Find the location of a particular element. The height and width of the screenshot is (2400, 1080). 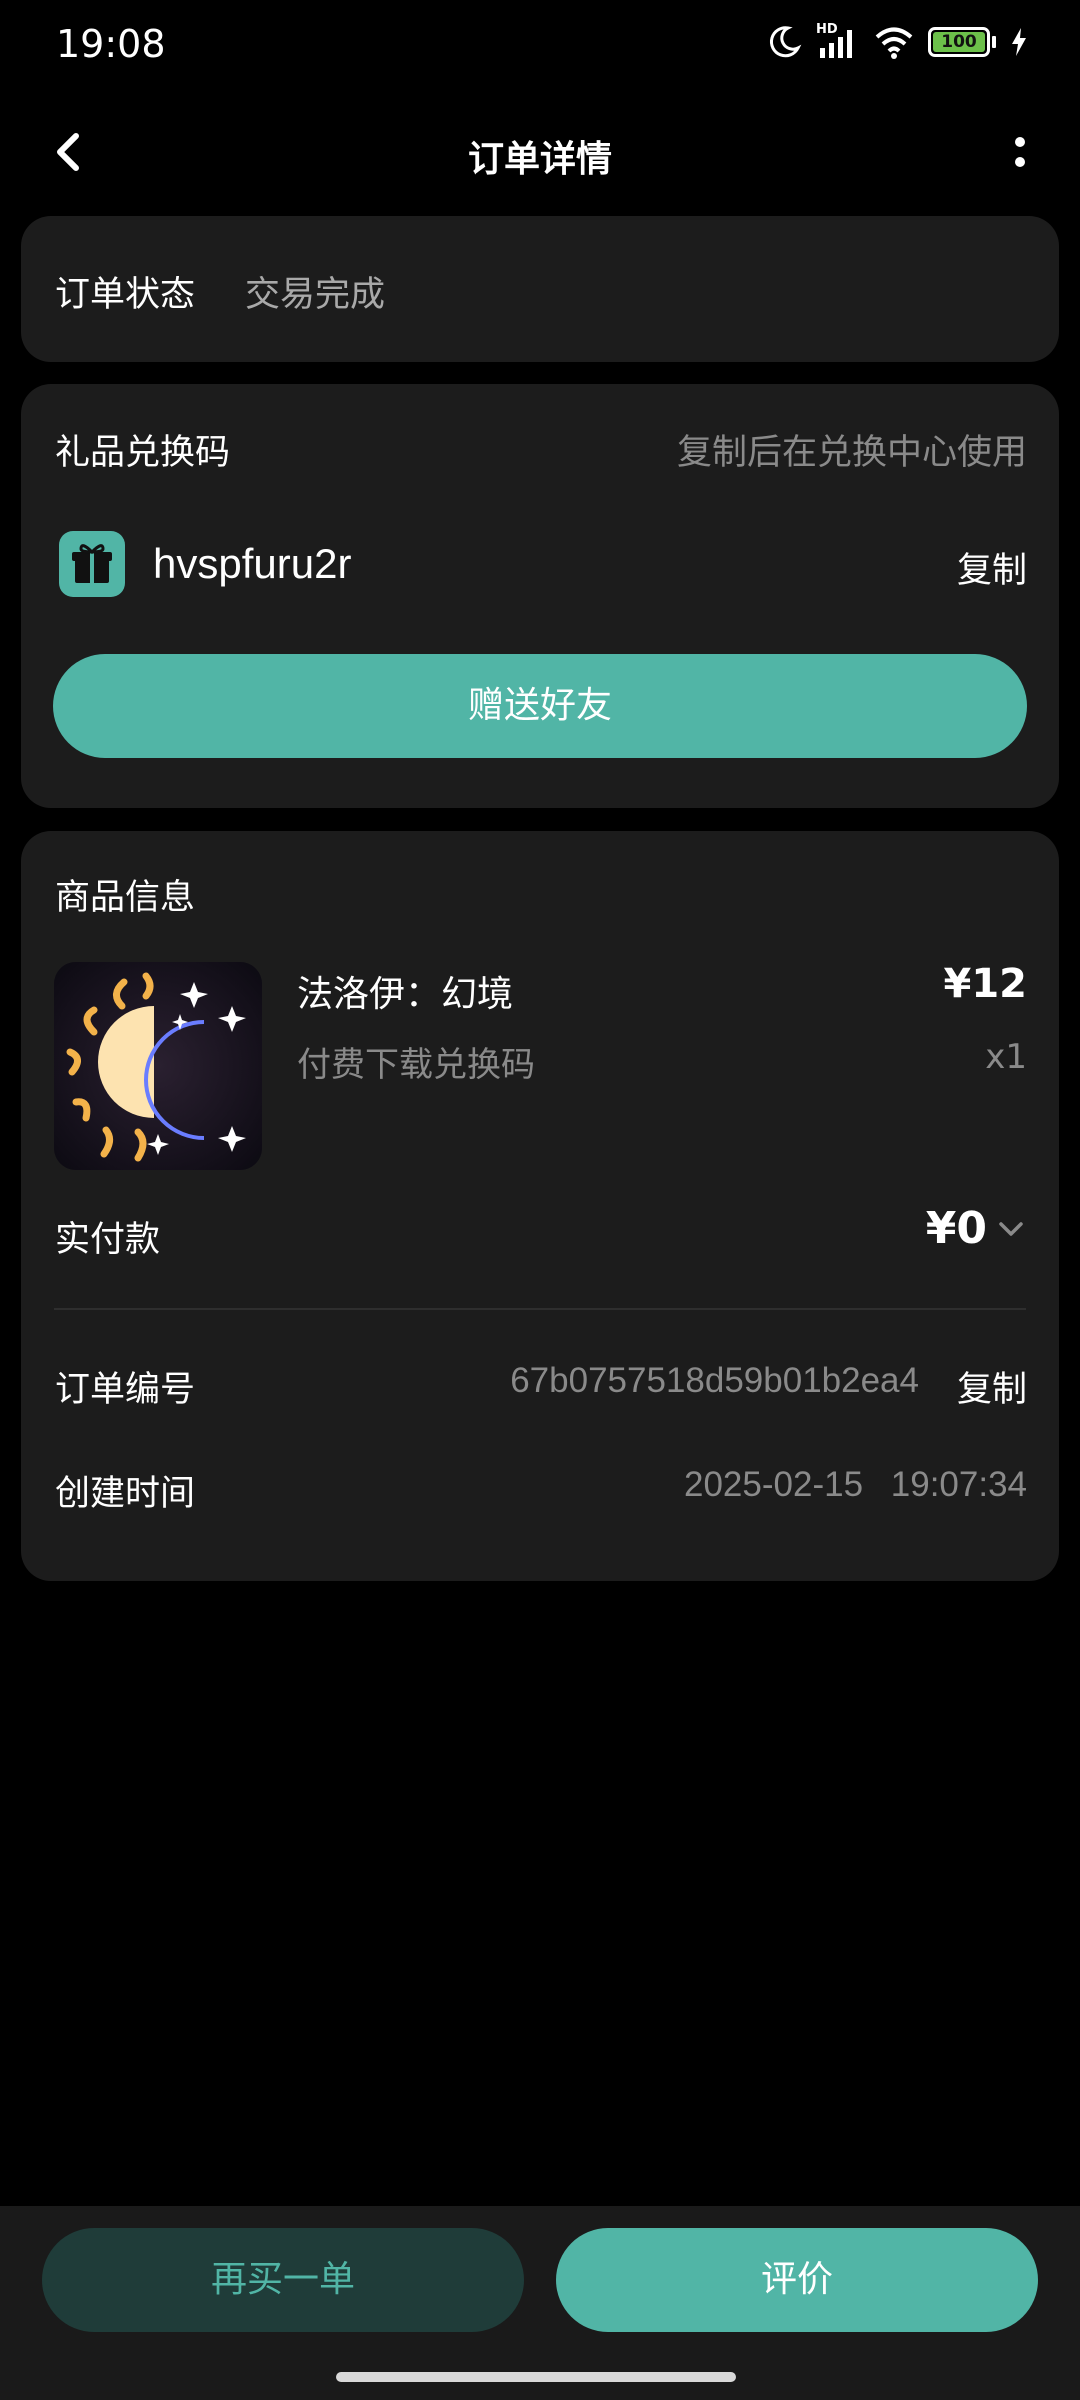

gift-code-title: 礼品兑换码 is located at coordinates (143, 453).